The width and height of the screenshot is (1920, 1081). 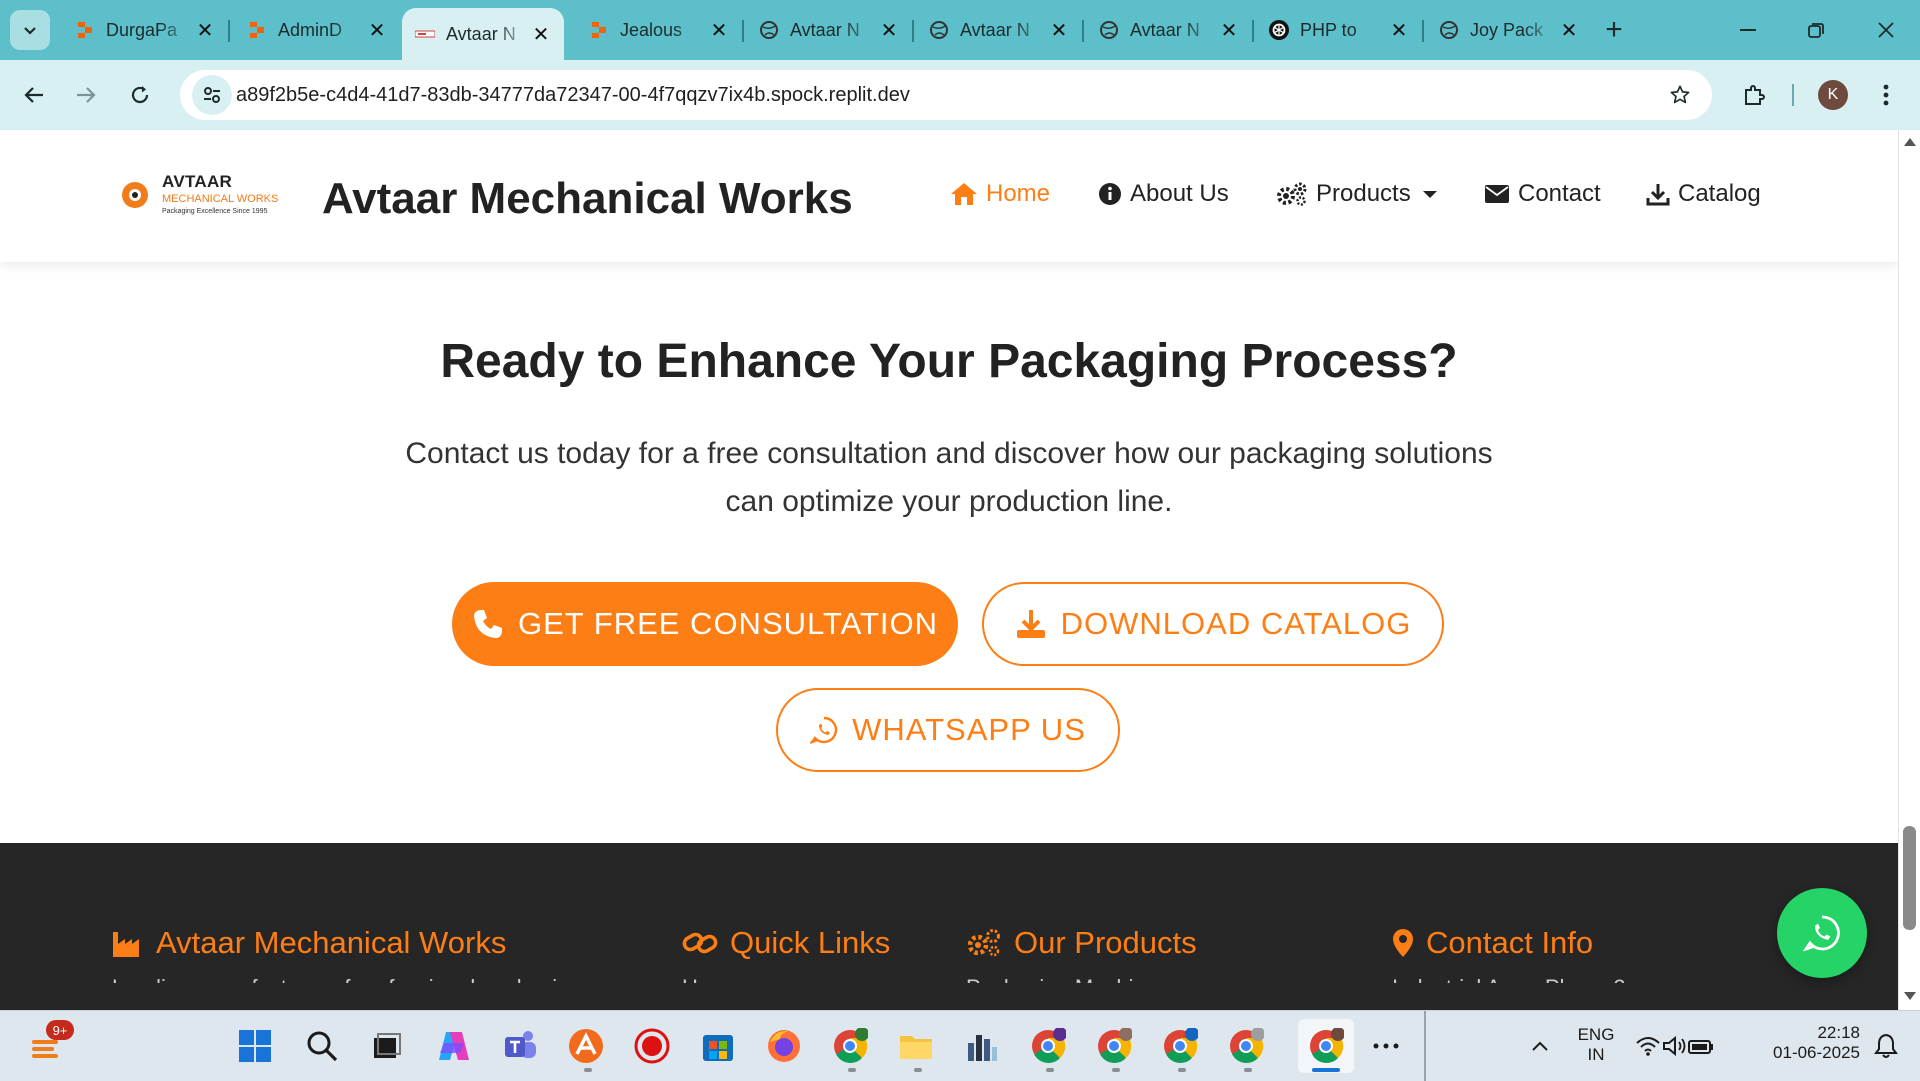 What do you see at coordinates (1497, 194) in the screenshot?
I see `envelope-icon` at bounding box center [1497, 194].